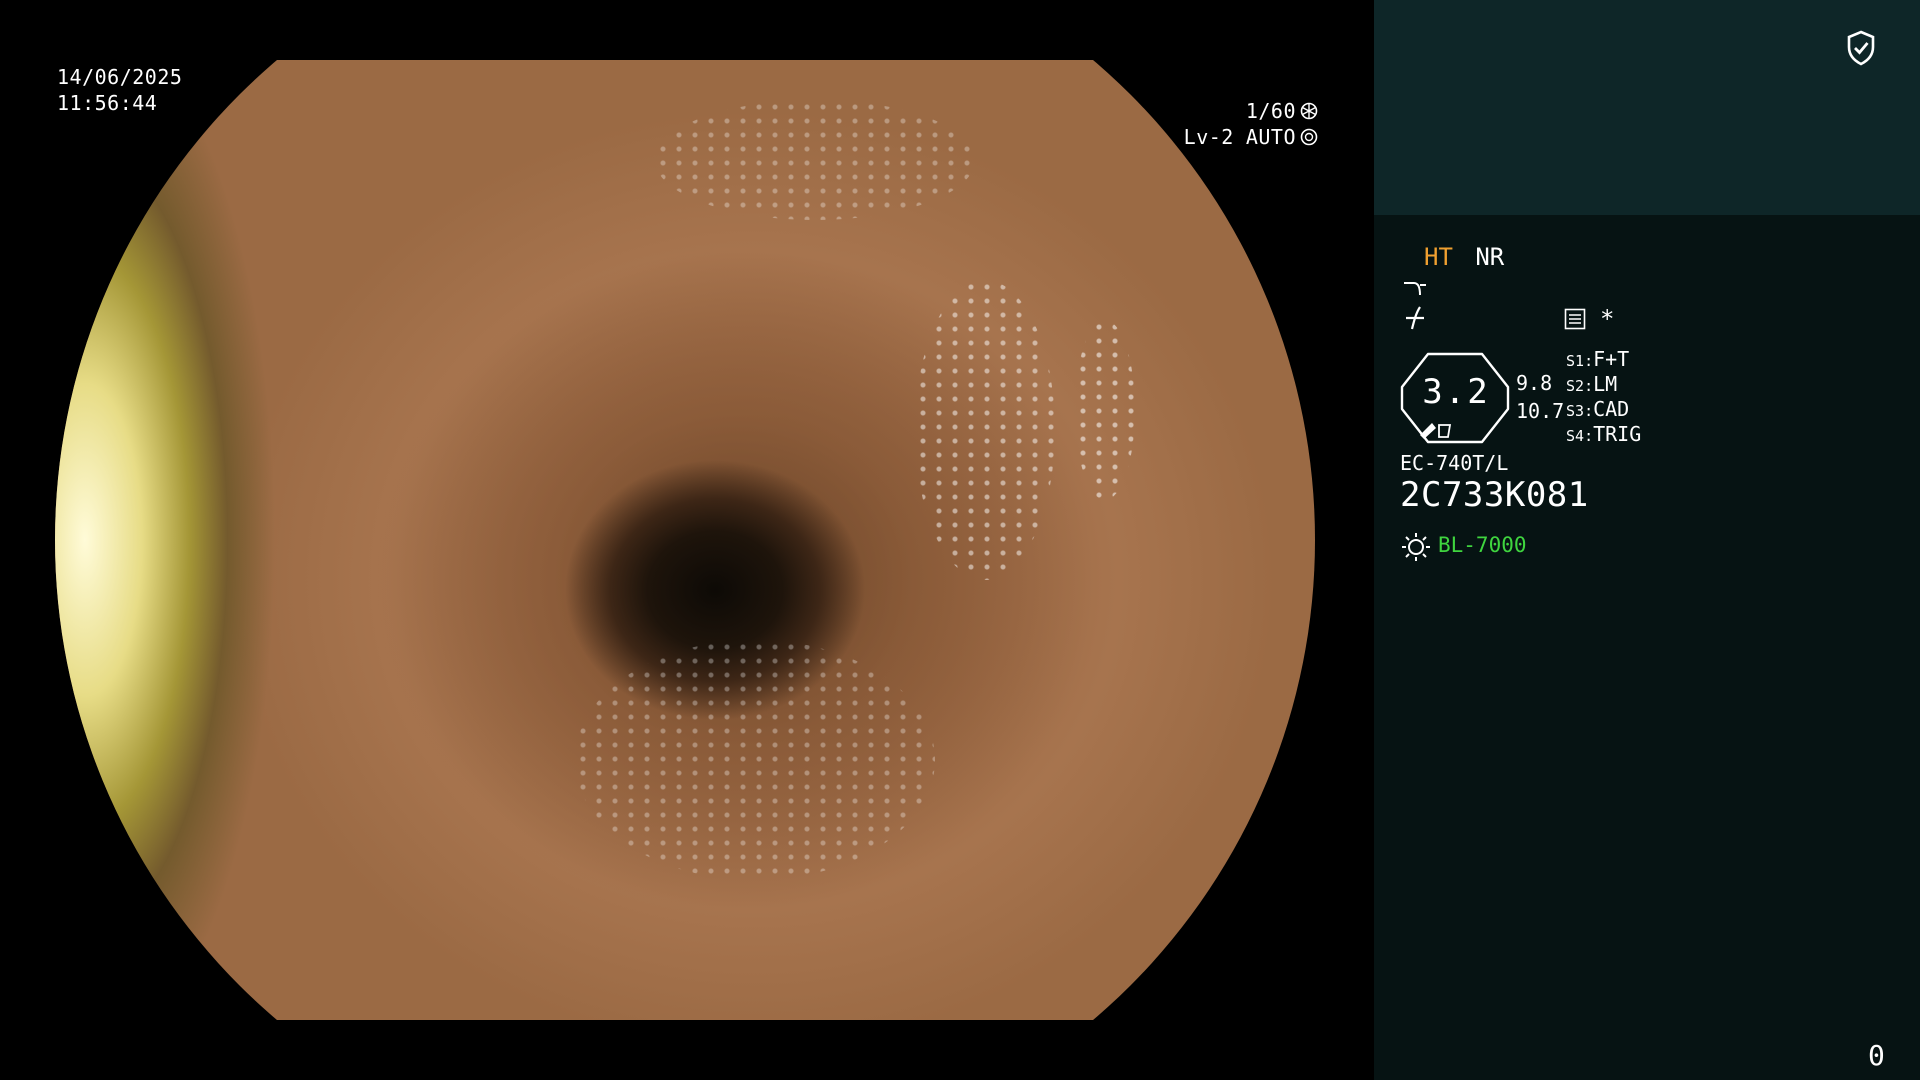 This screenshot has height=1080, width=1920. Describe the element at coordinates (1540, 411) in the screenshot. I see `scale-bottom-value: 10.7` at that location.